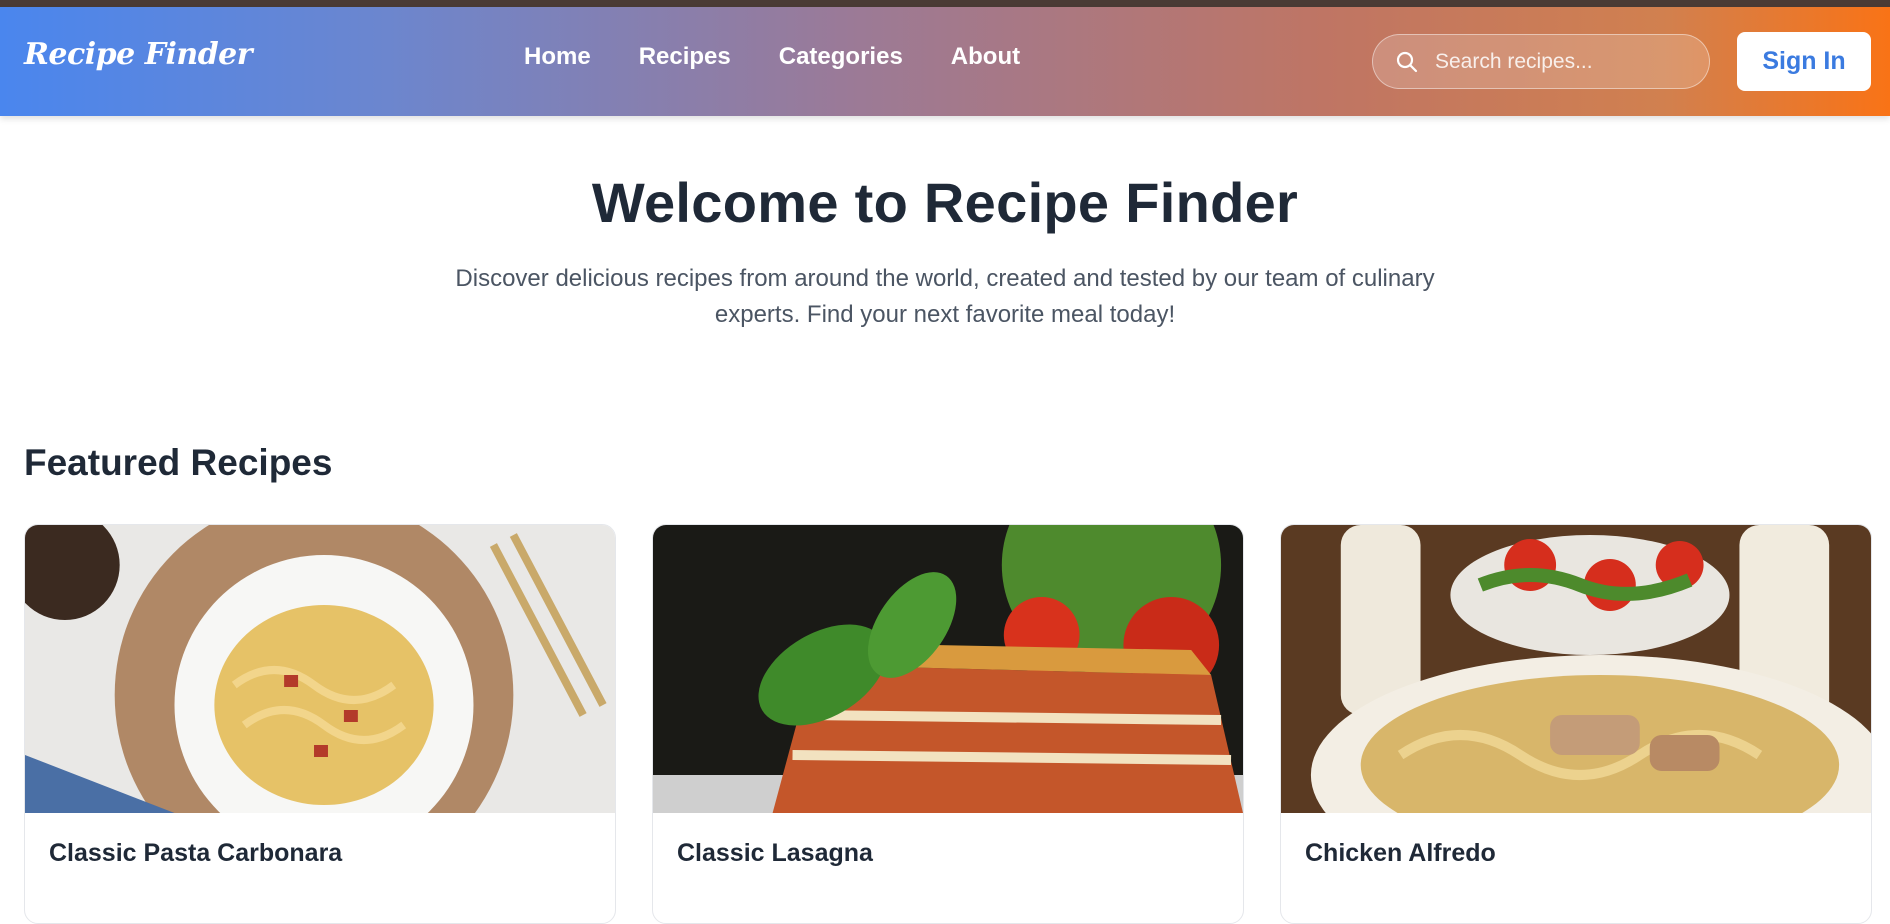 This screenshot has height=924, width=1890. I want to click on recipe-title: Classic Pasta Carbonara, so click(320, 840).